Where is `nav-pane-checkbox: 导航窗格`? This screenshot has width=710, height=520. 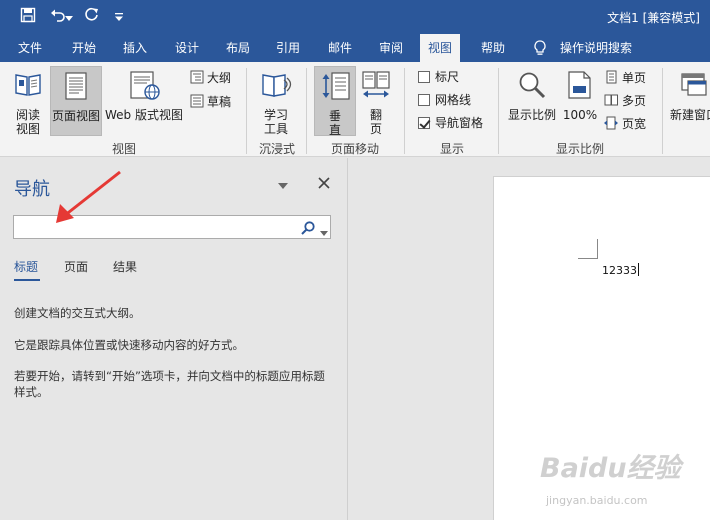
nav-pane-checkbox: 导航窗格 is located at coordinates (450, 123).